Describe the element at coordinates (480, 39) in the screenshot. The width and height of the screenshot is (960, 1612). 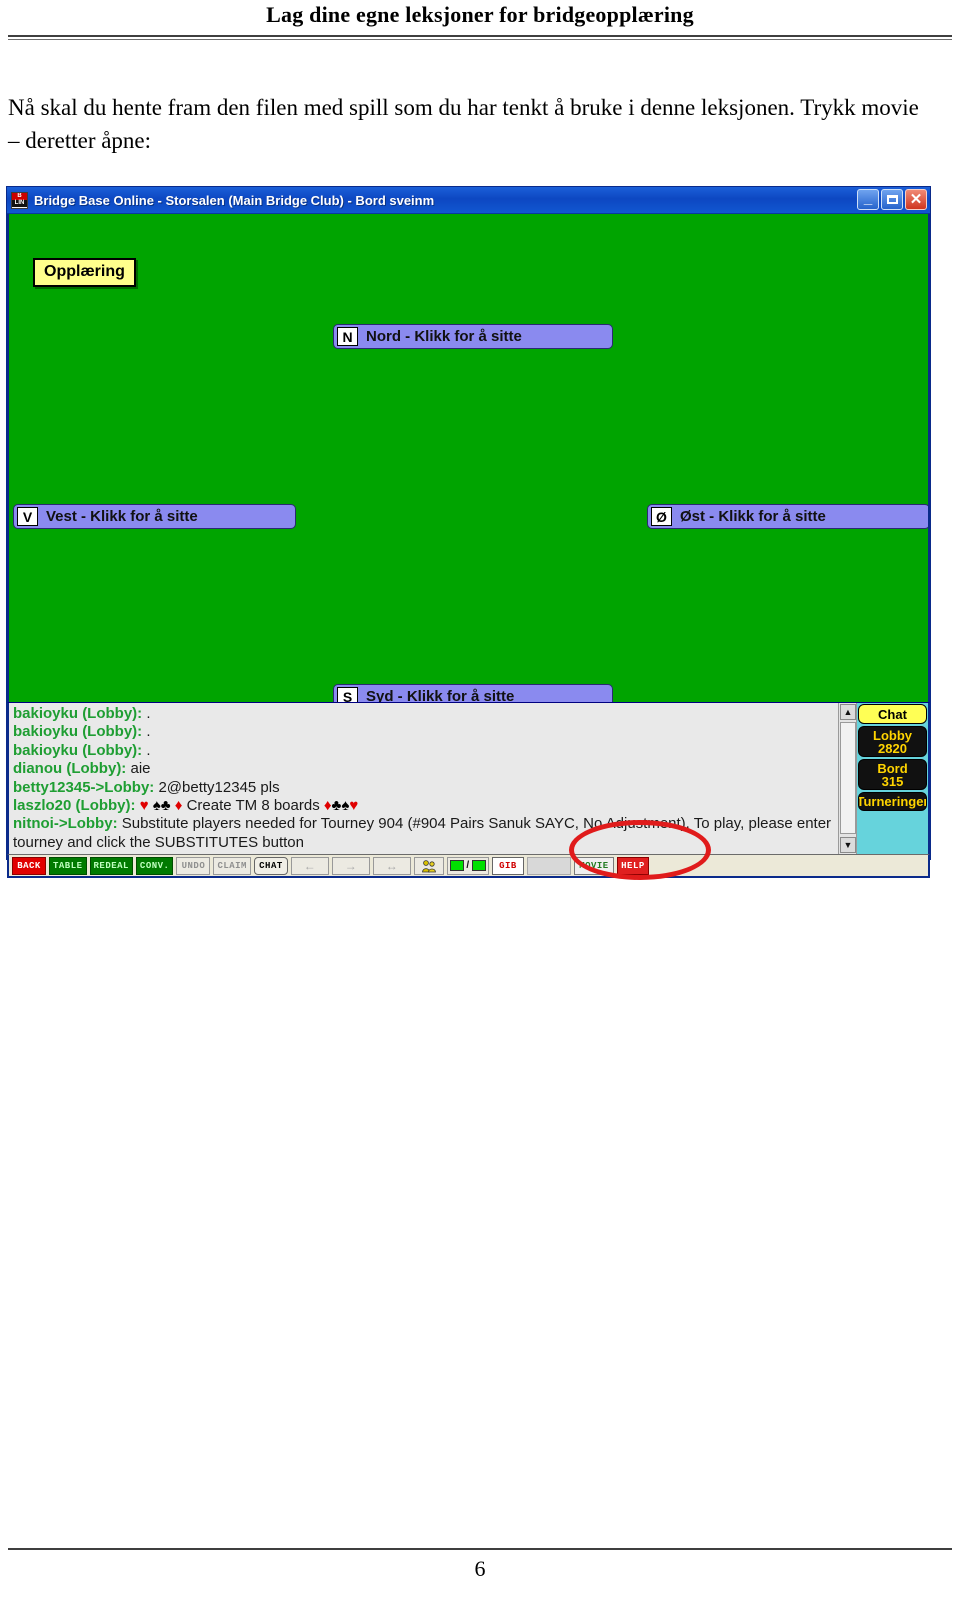
I see `header-rule-thin` at that location.